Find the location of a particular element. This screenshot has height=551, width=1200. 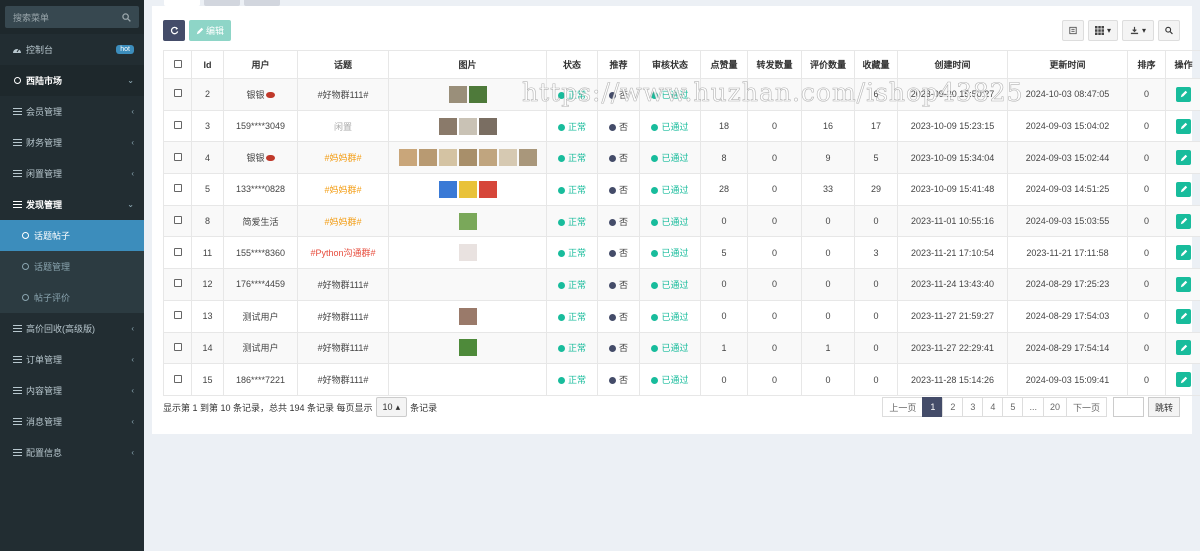

cell-recommend: 否 is located at coordinates (618, 284).